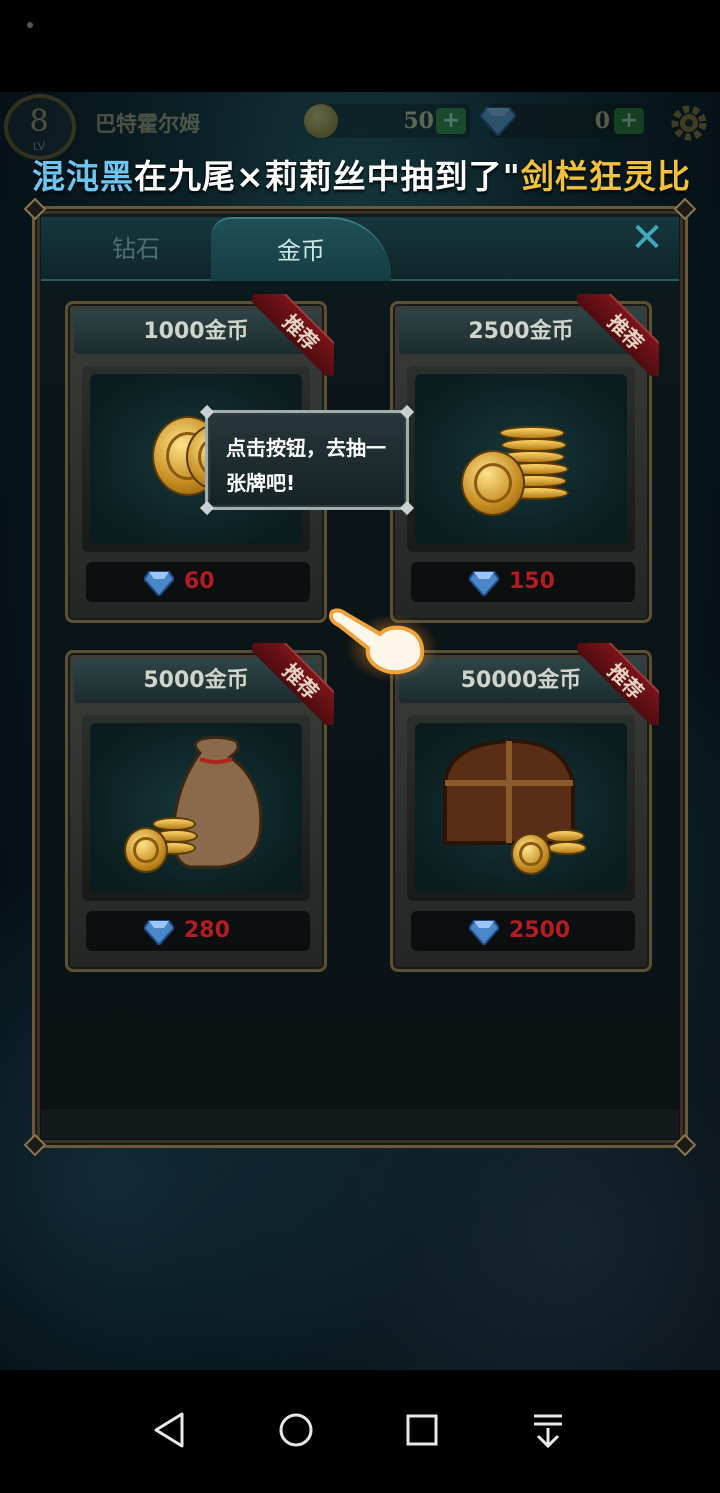 This screenshot has width=720, height=1493. I want to click on price-value: 60, so click(199, 581).